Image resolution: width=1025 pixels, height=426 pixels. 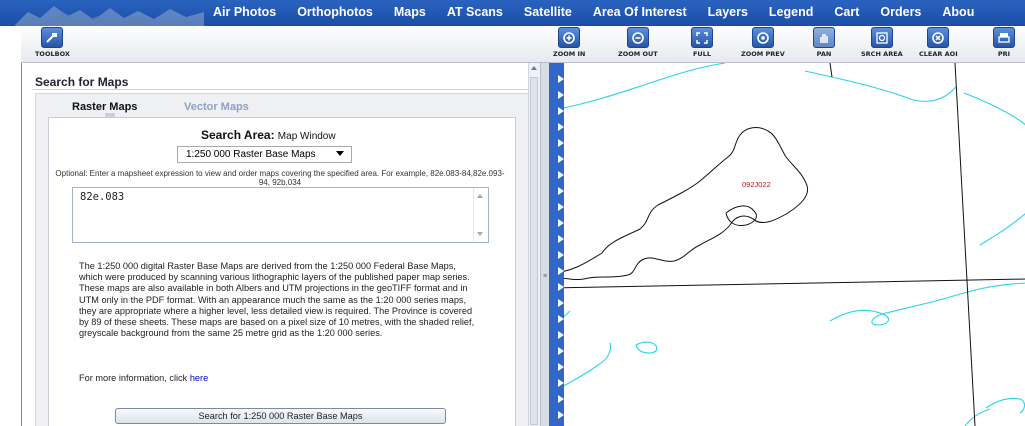 I want to click on zoom-previous-icon, so click(x=762, y=37).